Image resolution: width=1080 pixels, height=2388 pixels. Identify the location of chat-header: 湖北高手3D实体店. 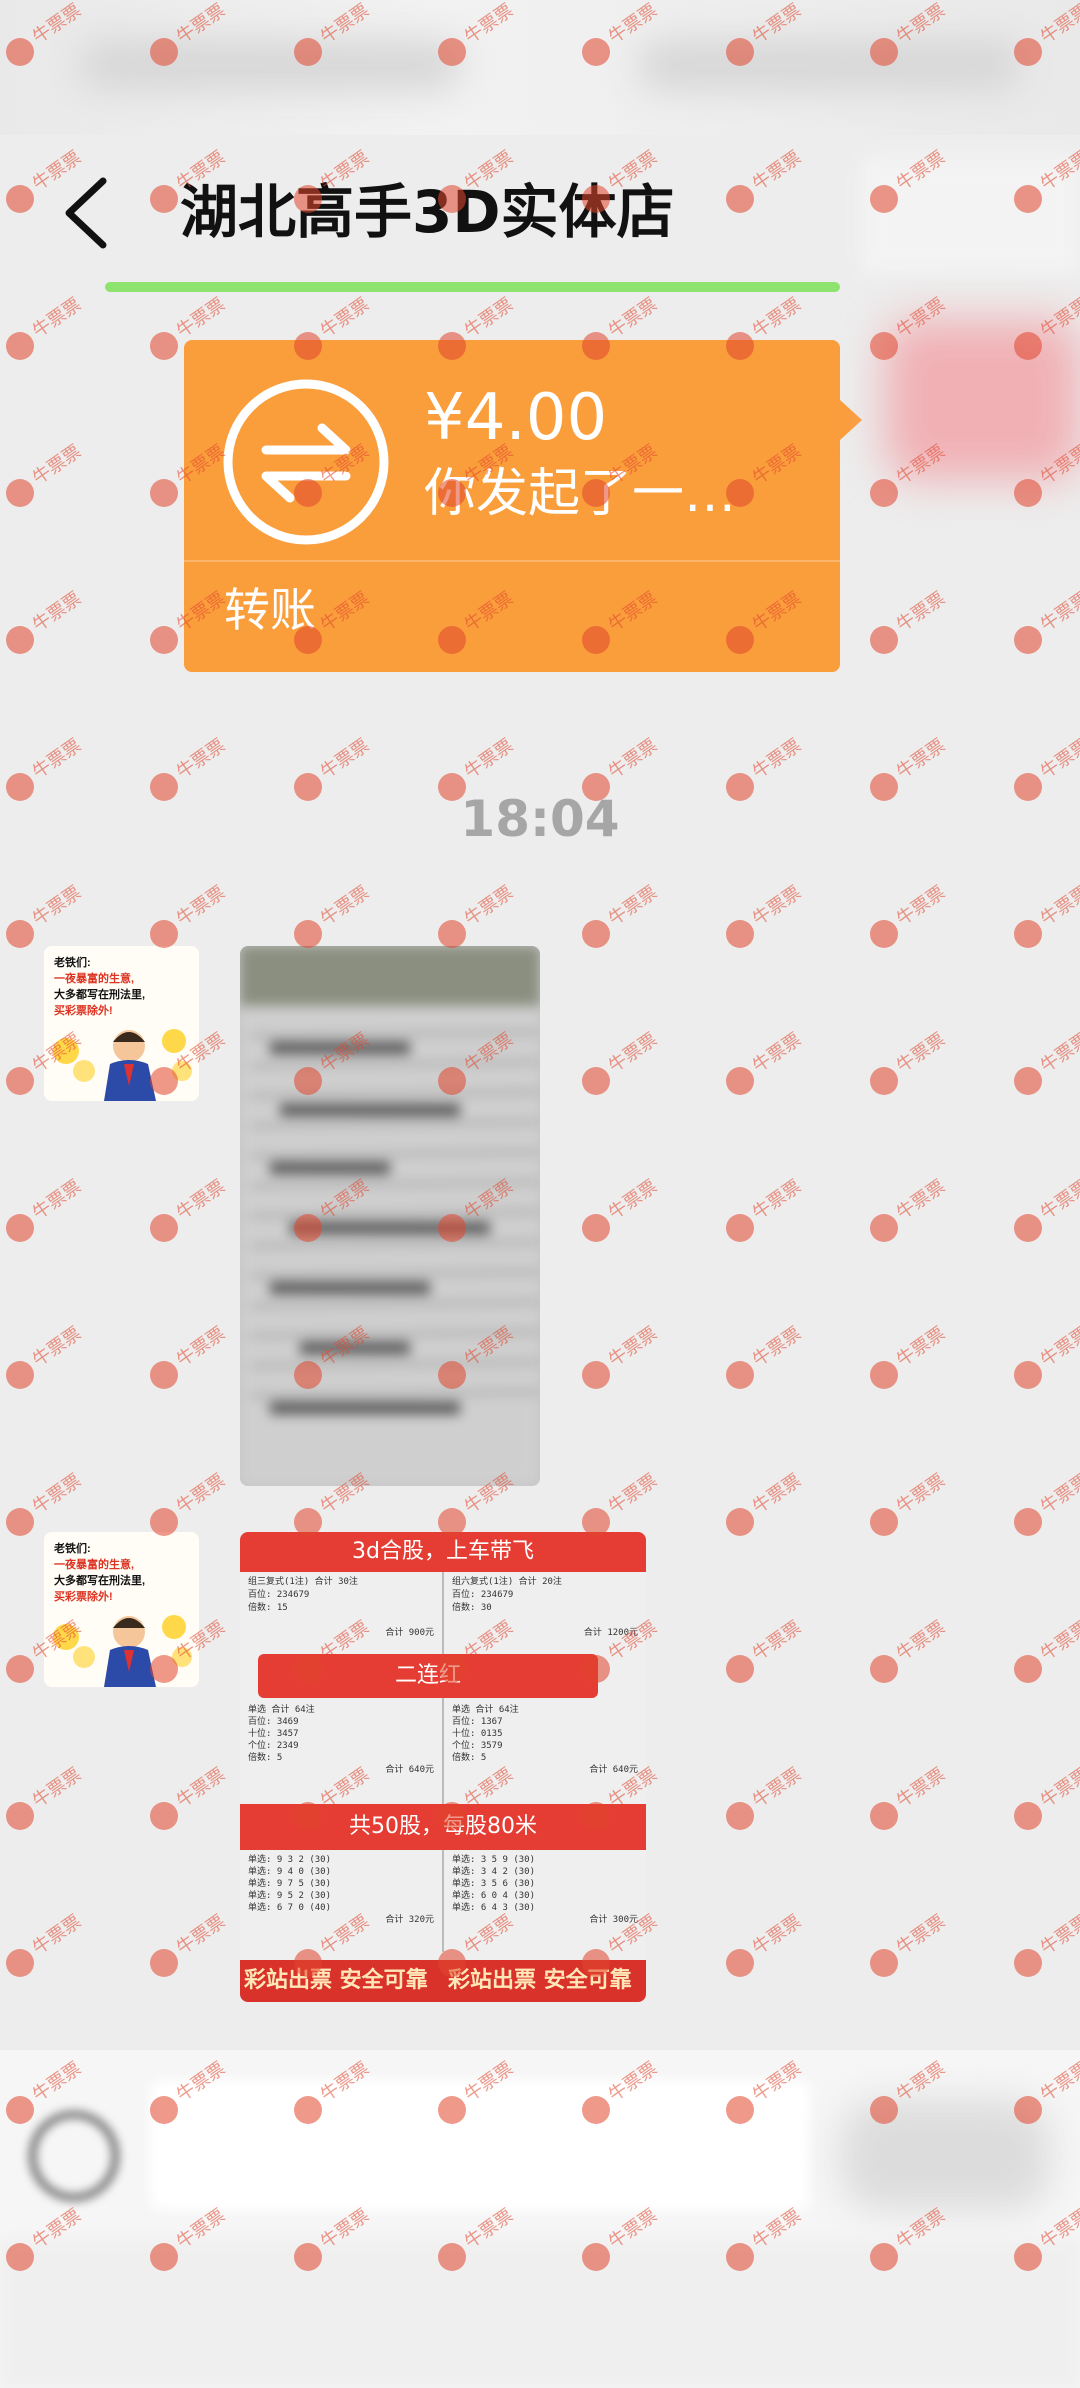
(540, 212).